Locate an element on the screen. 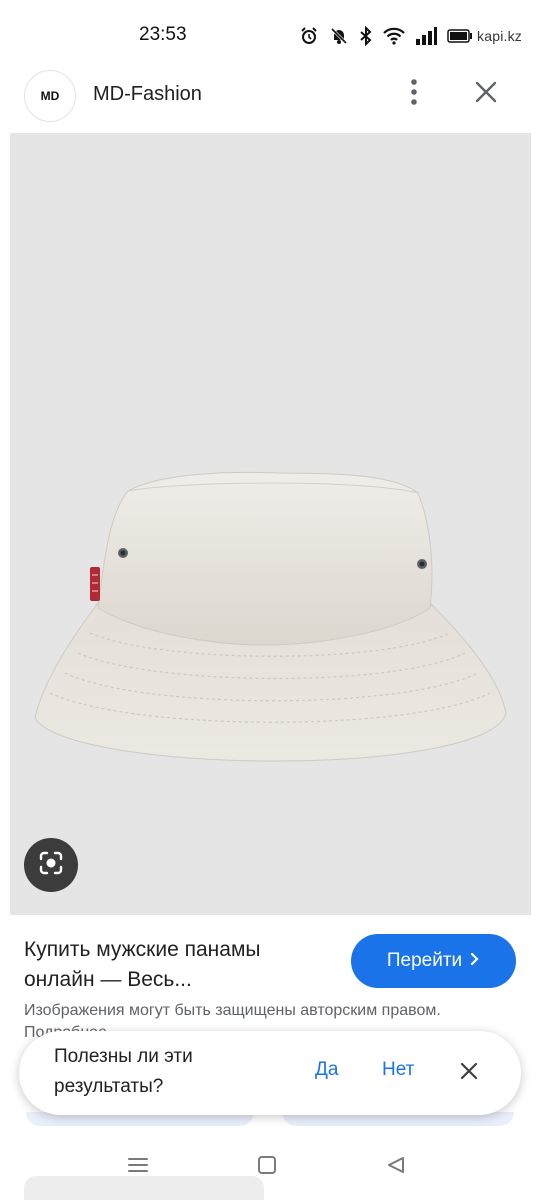 This screenshot has height=1200, width=540. more-options-button is located at coordinates (414, 94).